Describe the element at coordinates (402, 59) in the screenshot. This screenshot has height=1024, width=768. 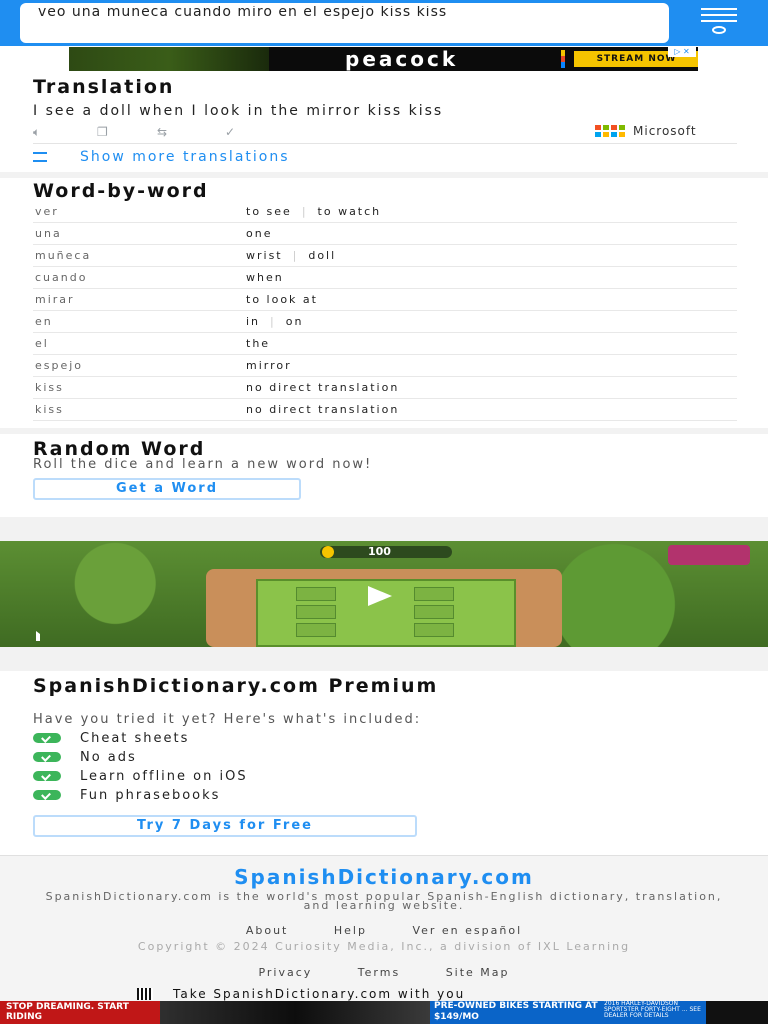
I see `ad-brand: peacock` at that location.